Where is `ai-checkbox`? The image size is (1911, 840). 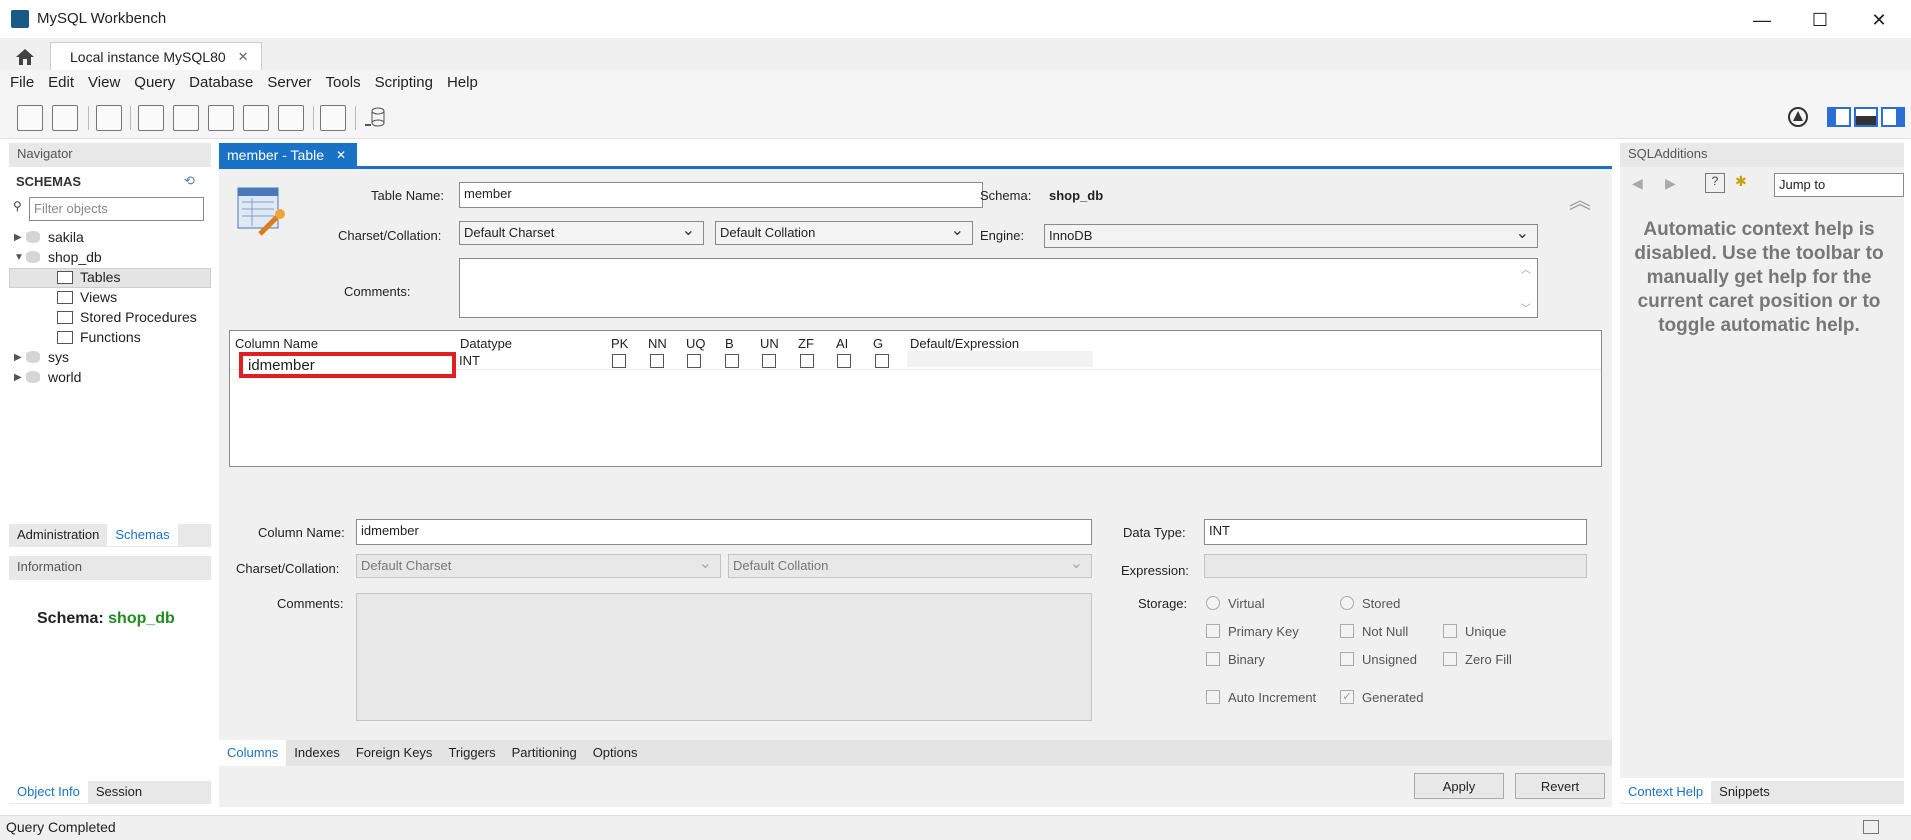
ai-checkbox is located at coordinates (844, 361).